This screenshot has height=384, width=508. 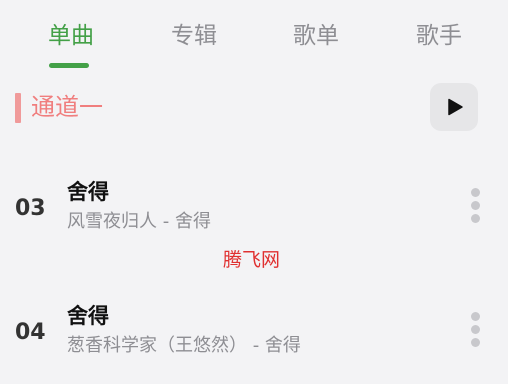 What do you see at coordinates (439, 36) in the screenshot?
I see `tab-artists: 歌手` at bounding box center [439, 36].